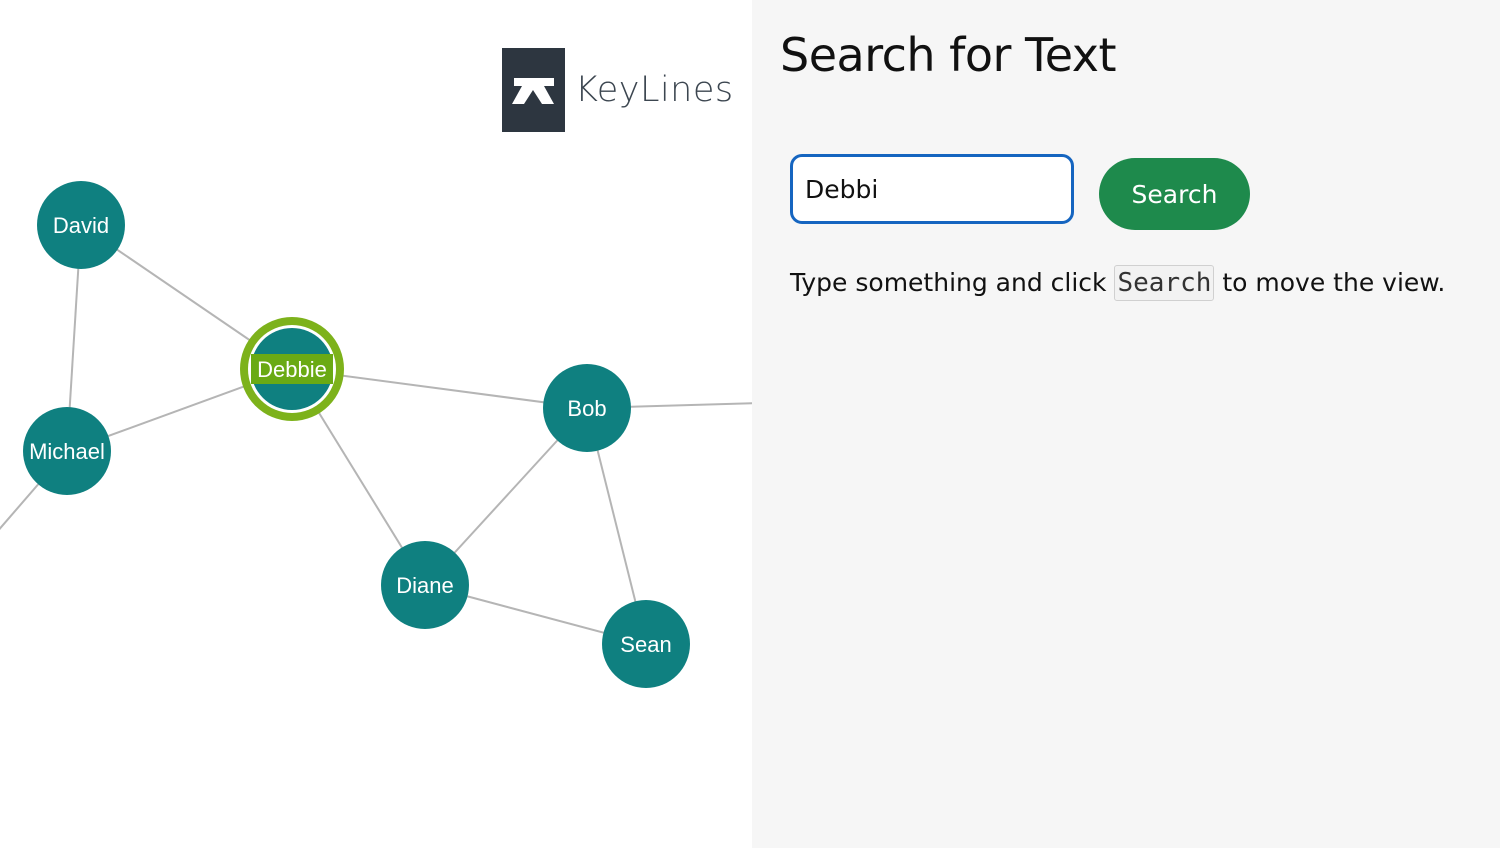  I want to click on help-code-search: Search, so click(1164, 283).